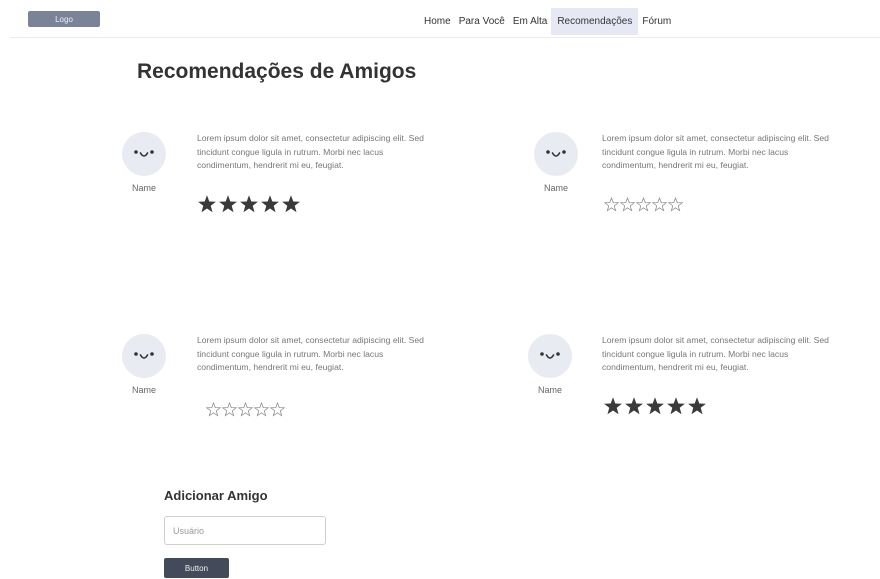 This screenshot has height=579, width=880. I want to click on logo: Logo, so click(64, 19).